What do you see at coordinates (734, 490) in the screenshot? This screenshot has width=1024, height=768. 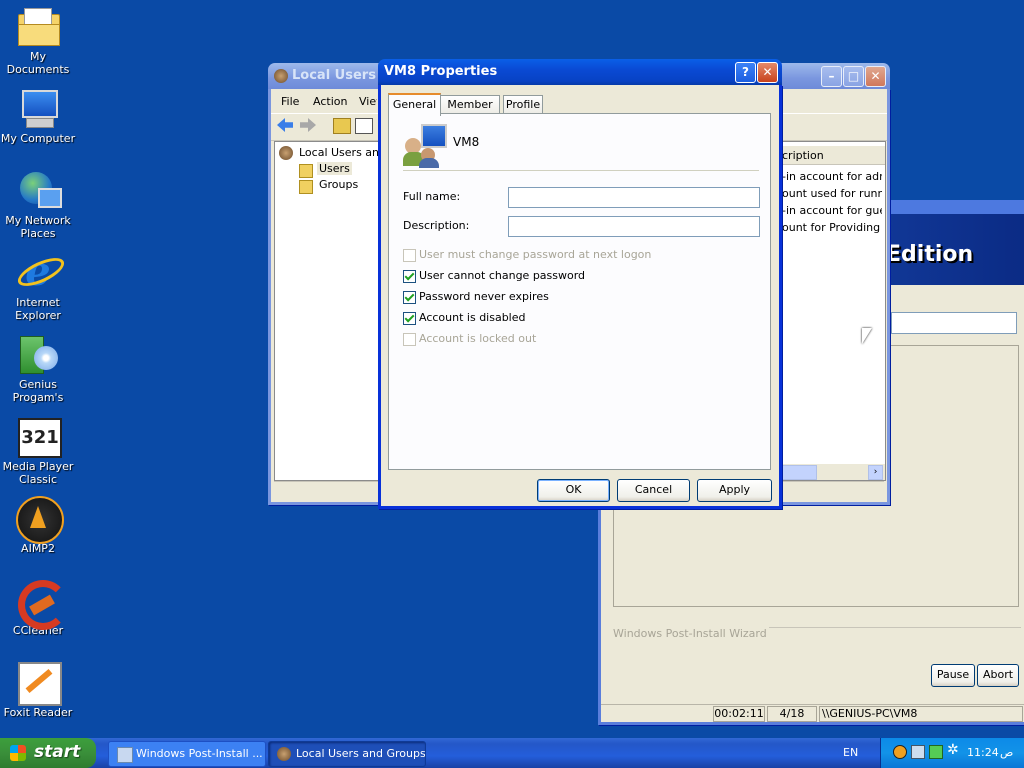 I see `apply-button: Apply` at bounding box center [734, 490].